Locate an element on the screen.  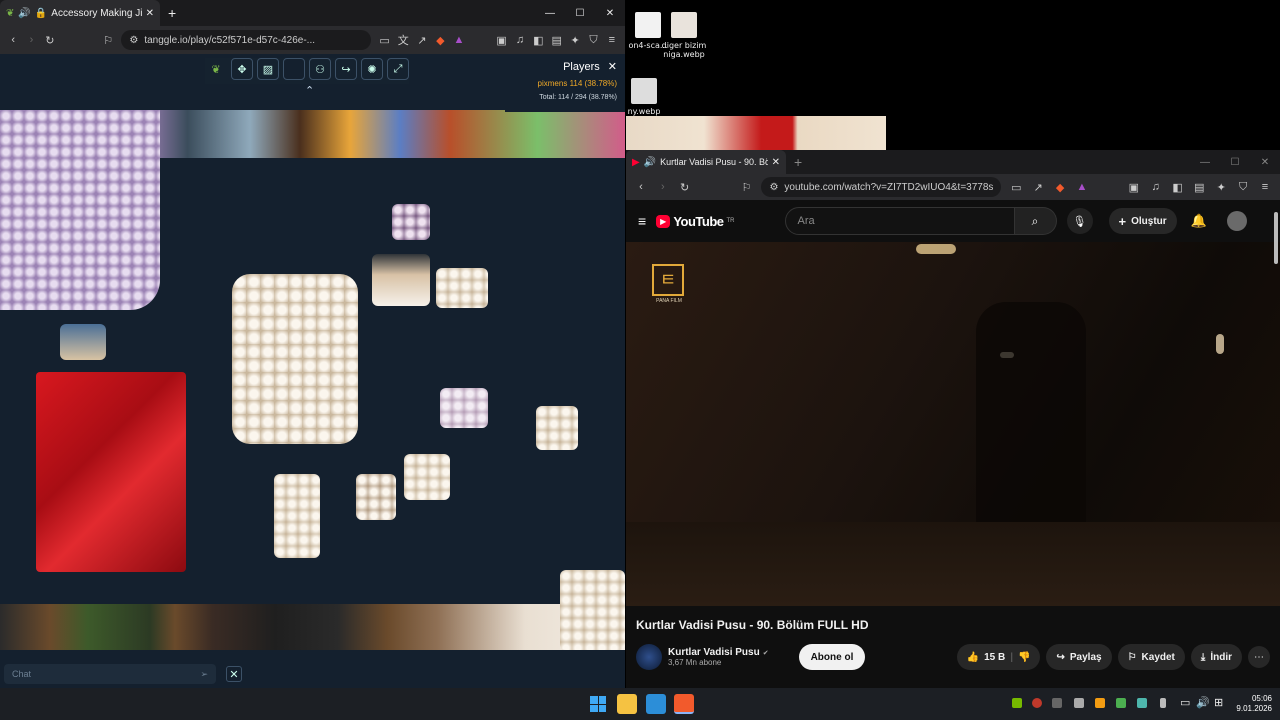
file-explorer-icon is located at coordinates (627, 704).